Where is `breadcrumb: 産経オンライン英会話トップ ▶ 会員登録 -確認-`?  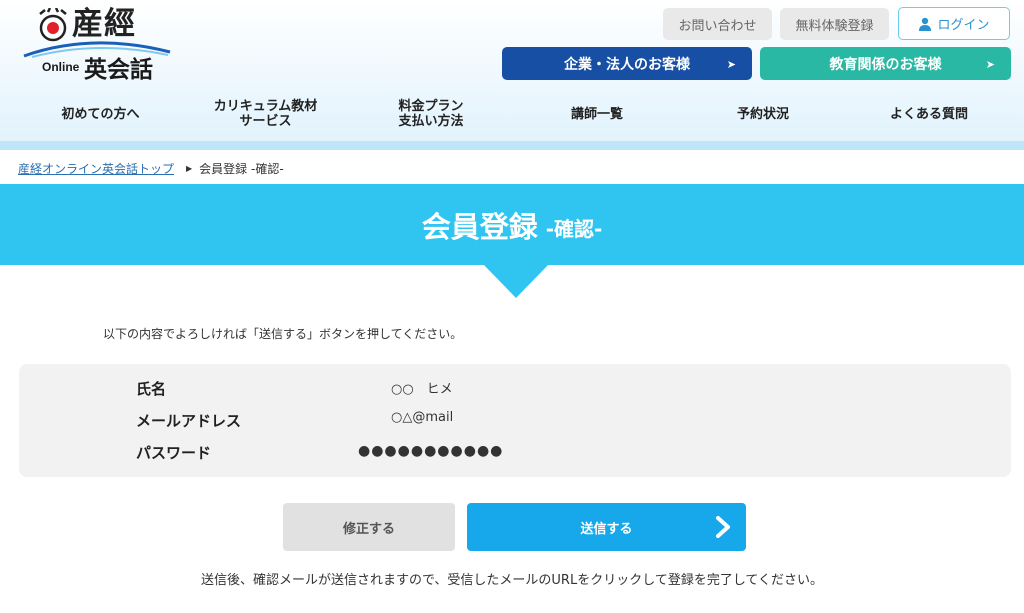
breadcrumb: 産経オンライン英会話トップ ▶ 会員登録 -確認- is located at coordinates (151, 168).